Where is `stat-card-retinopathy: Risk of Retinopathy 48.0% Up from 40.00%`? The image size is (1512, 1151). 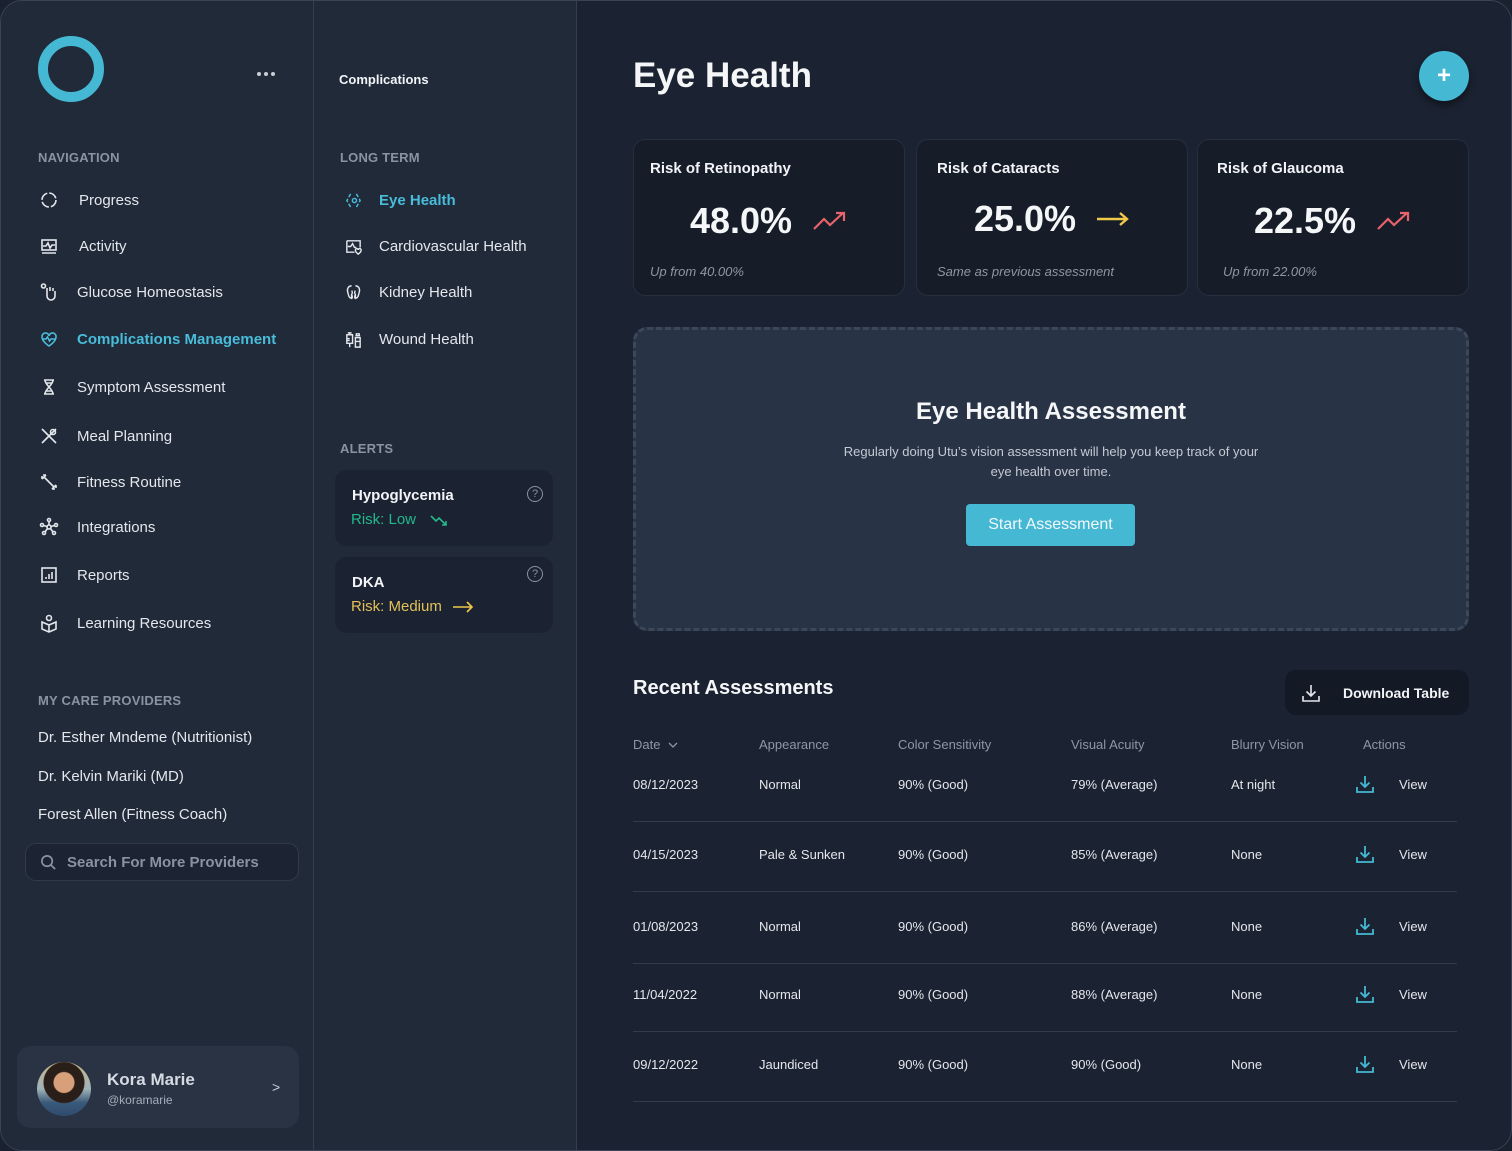 stat-card-retinopathy: Risk of Retinopathy 48.0% Up from 40.00% is located at coordinates (769, 217).